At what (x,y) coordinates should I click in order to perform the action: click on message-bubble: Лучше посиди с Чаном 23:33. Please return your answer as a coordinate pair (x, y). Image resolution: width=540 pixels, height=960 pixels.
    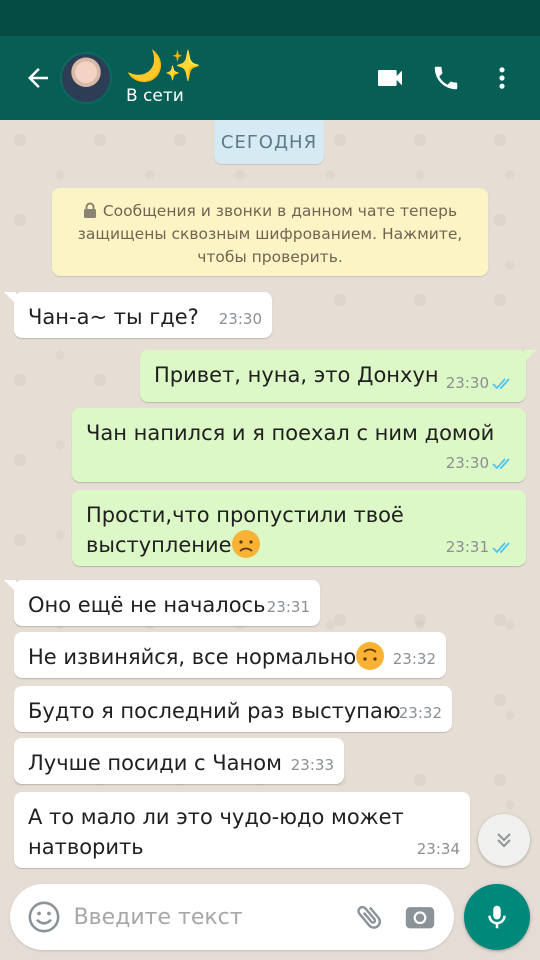
    Looking at the image, I should click on (179, 761).